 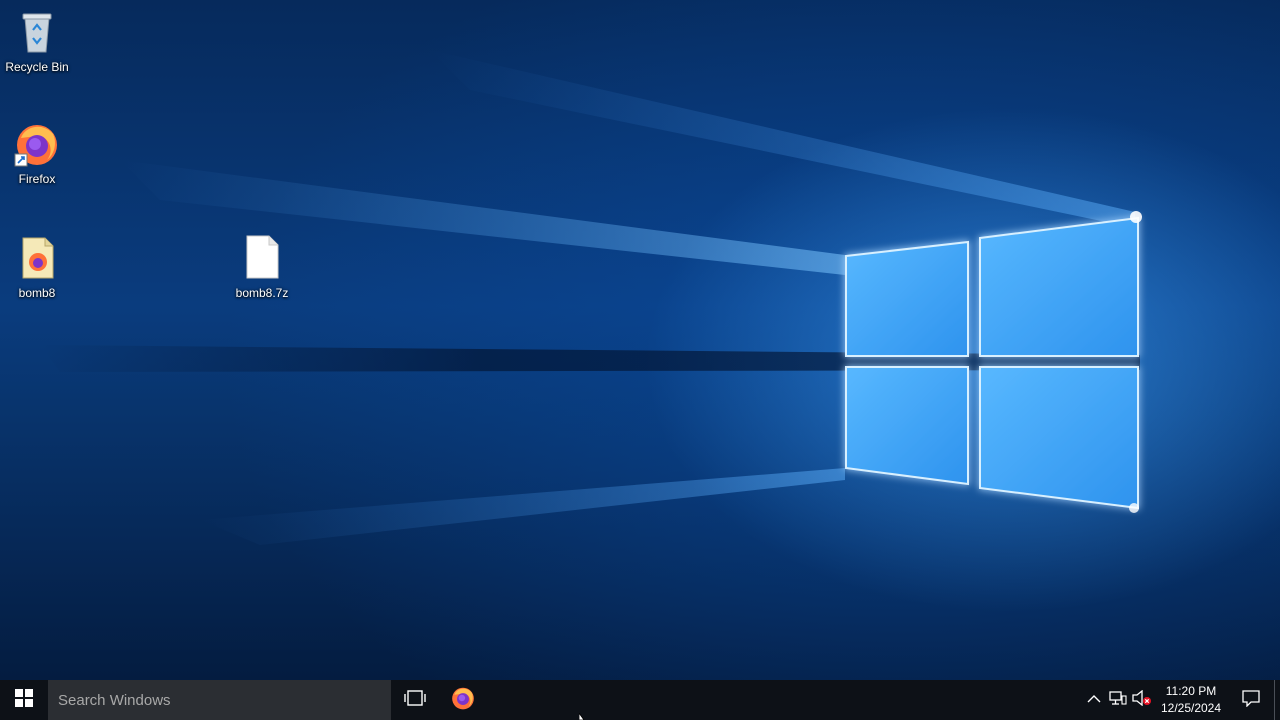 I want to click on clock-time: 11:20 PM, so click(x=1191, y=691).